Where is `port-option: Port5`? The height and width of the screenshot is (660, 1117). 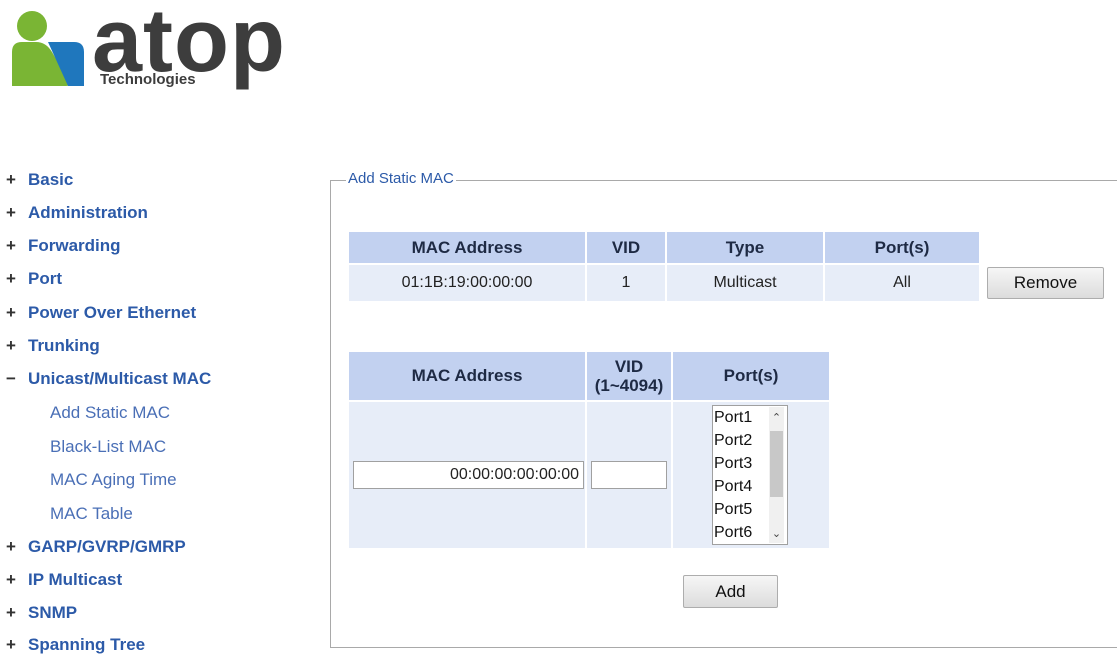 port-option: Port5 is located at coordinates (733, 509).